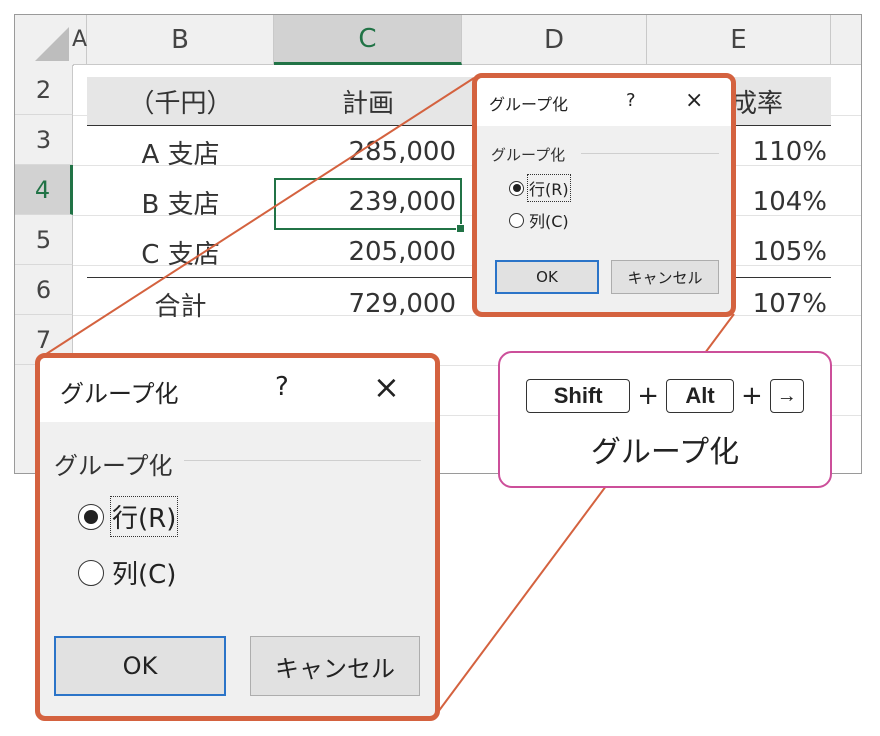 The width and height of the screenshot is (880, 736). What do you see at coordinates (700, 396) in the screenshot?
I see `key-alt: Alt` at bounding box center [700, 396].